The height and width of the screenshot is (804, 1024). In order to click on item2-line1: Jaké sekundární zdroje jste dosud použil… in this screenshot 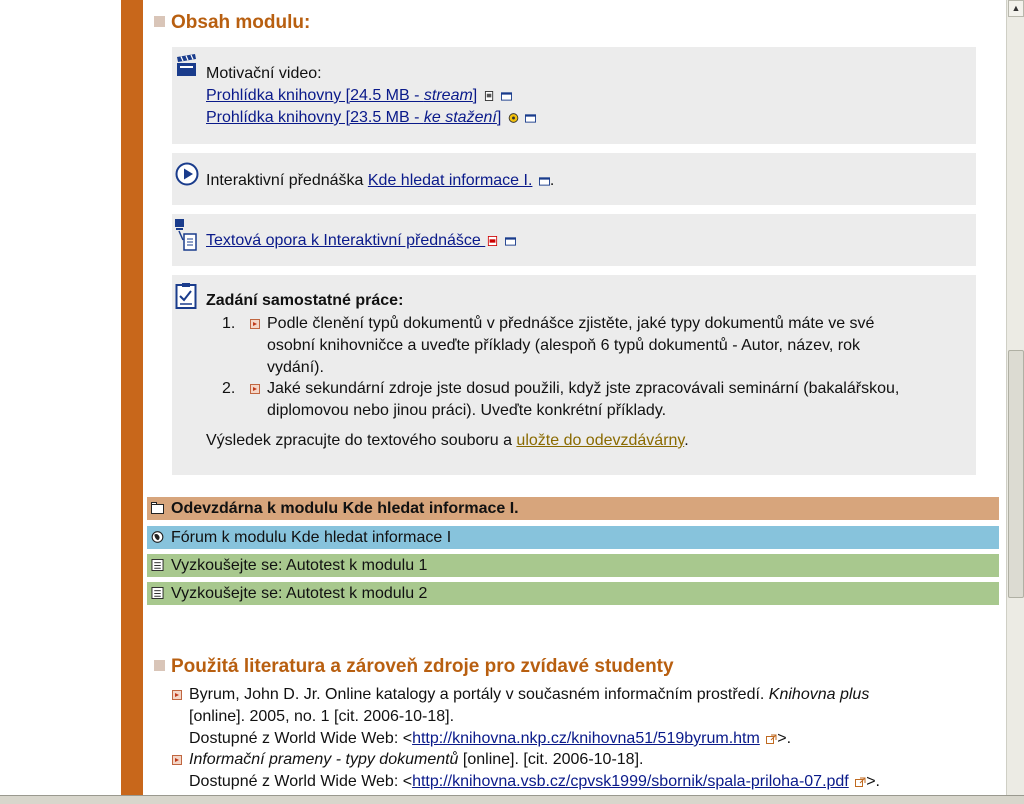, I will do `click(583, 388)`.